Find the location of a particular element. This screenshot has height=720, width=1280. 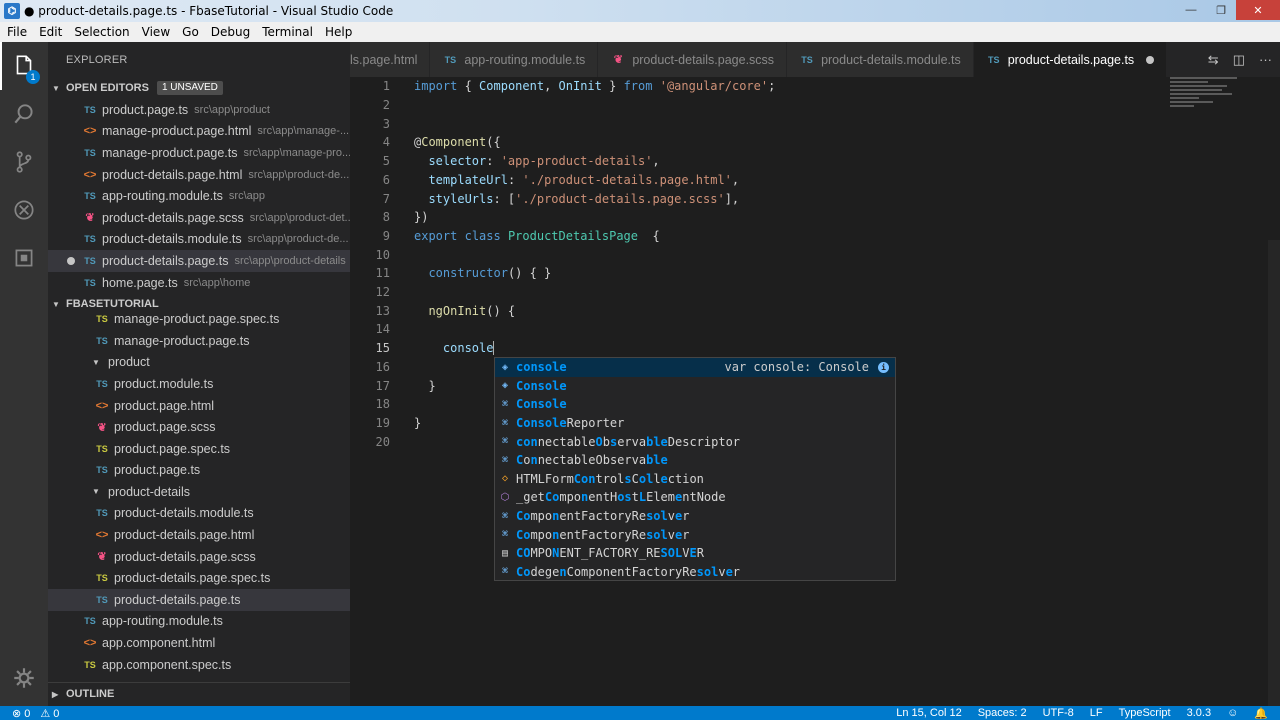

open-editor-item: TS app-routing.module.ts src\app is located at coordinates (199, 196).